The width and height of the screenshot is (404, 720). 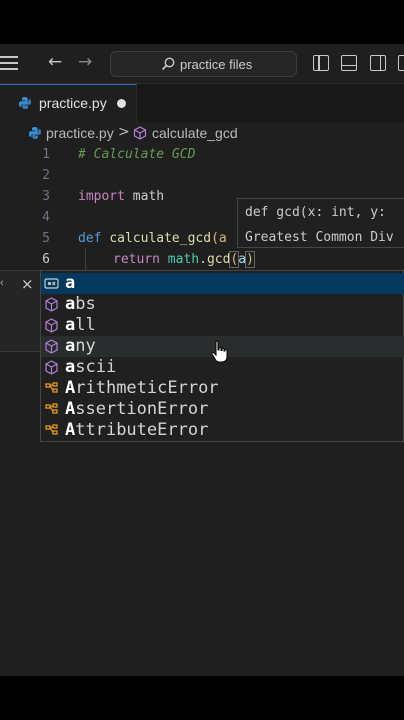 I want to click on suggestion-label: any, so click(x=80, y=346).